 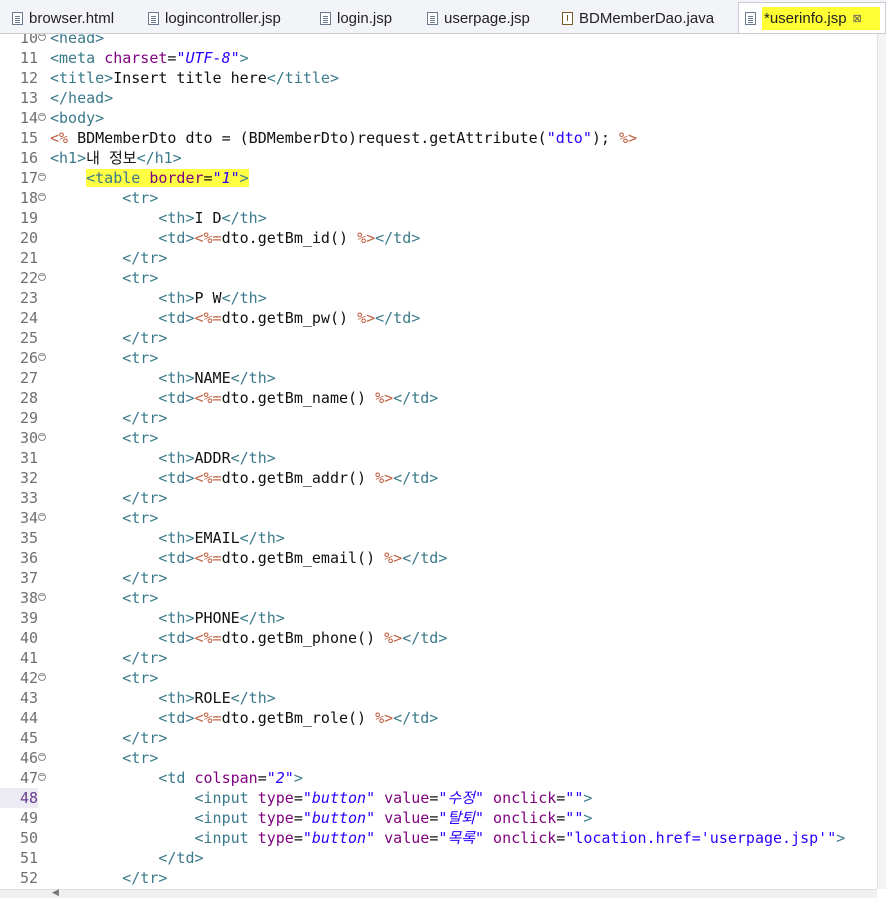 What do you see at coordinates (214, 18) in the screenshot?
I see `tab-logincontroller-jsp: logincontroller.jsp` at bounding box center [214, 18].